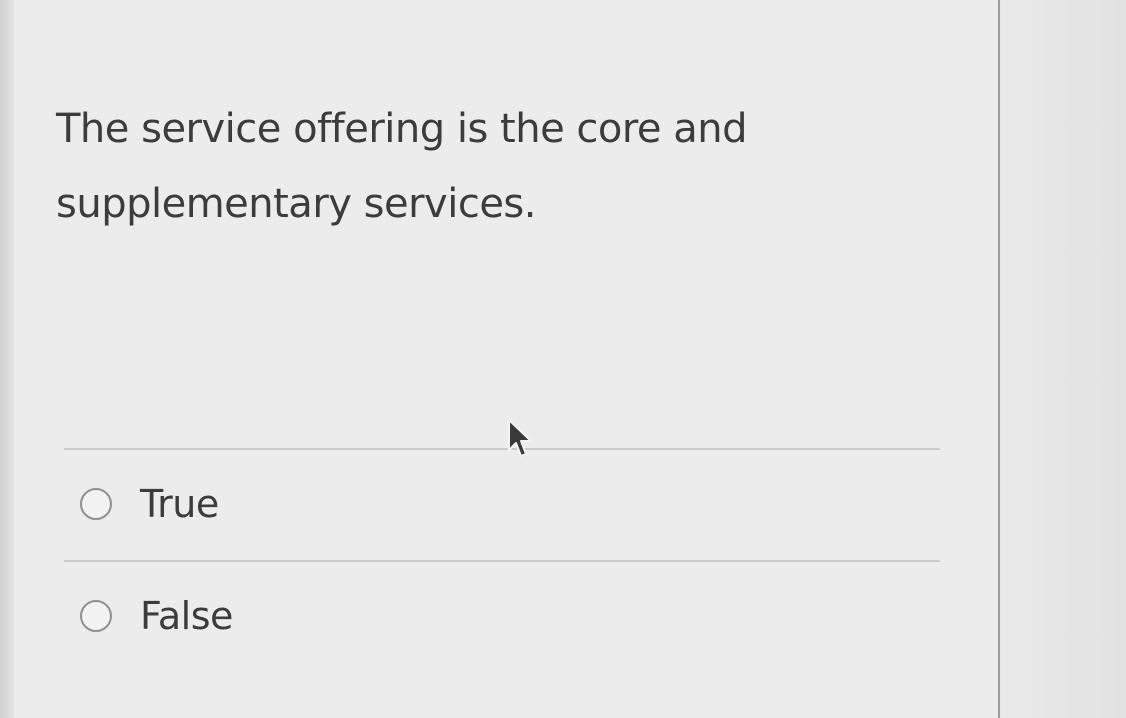 This screenshot has height=718, width=1126. What do you see at coordinates (186, 616) in the screenshot?
I see `answer-label-false: False` at bounding box center [186, 616].